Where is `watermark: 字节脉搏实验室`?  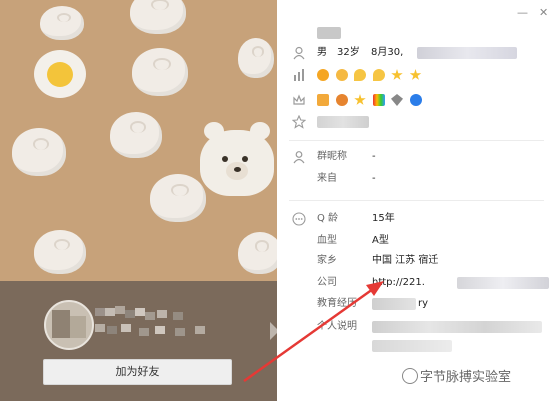 watermark: 字节脉搏实验室 is located at coordinates (457, 375).